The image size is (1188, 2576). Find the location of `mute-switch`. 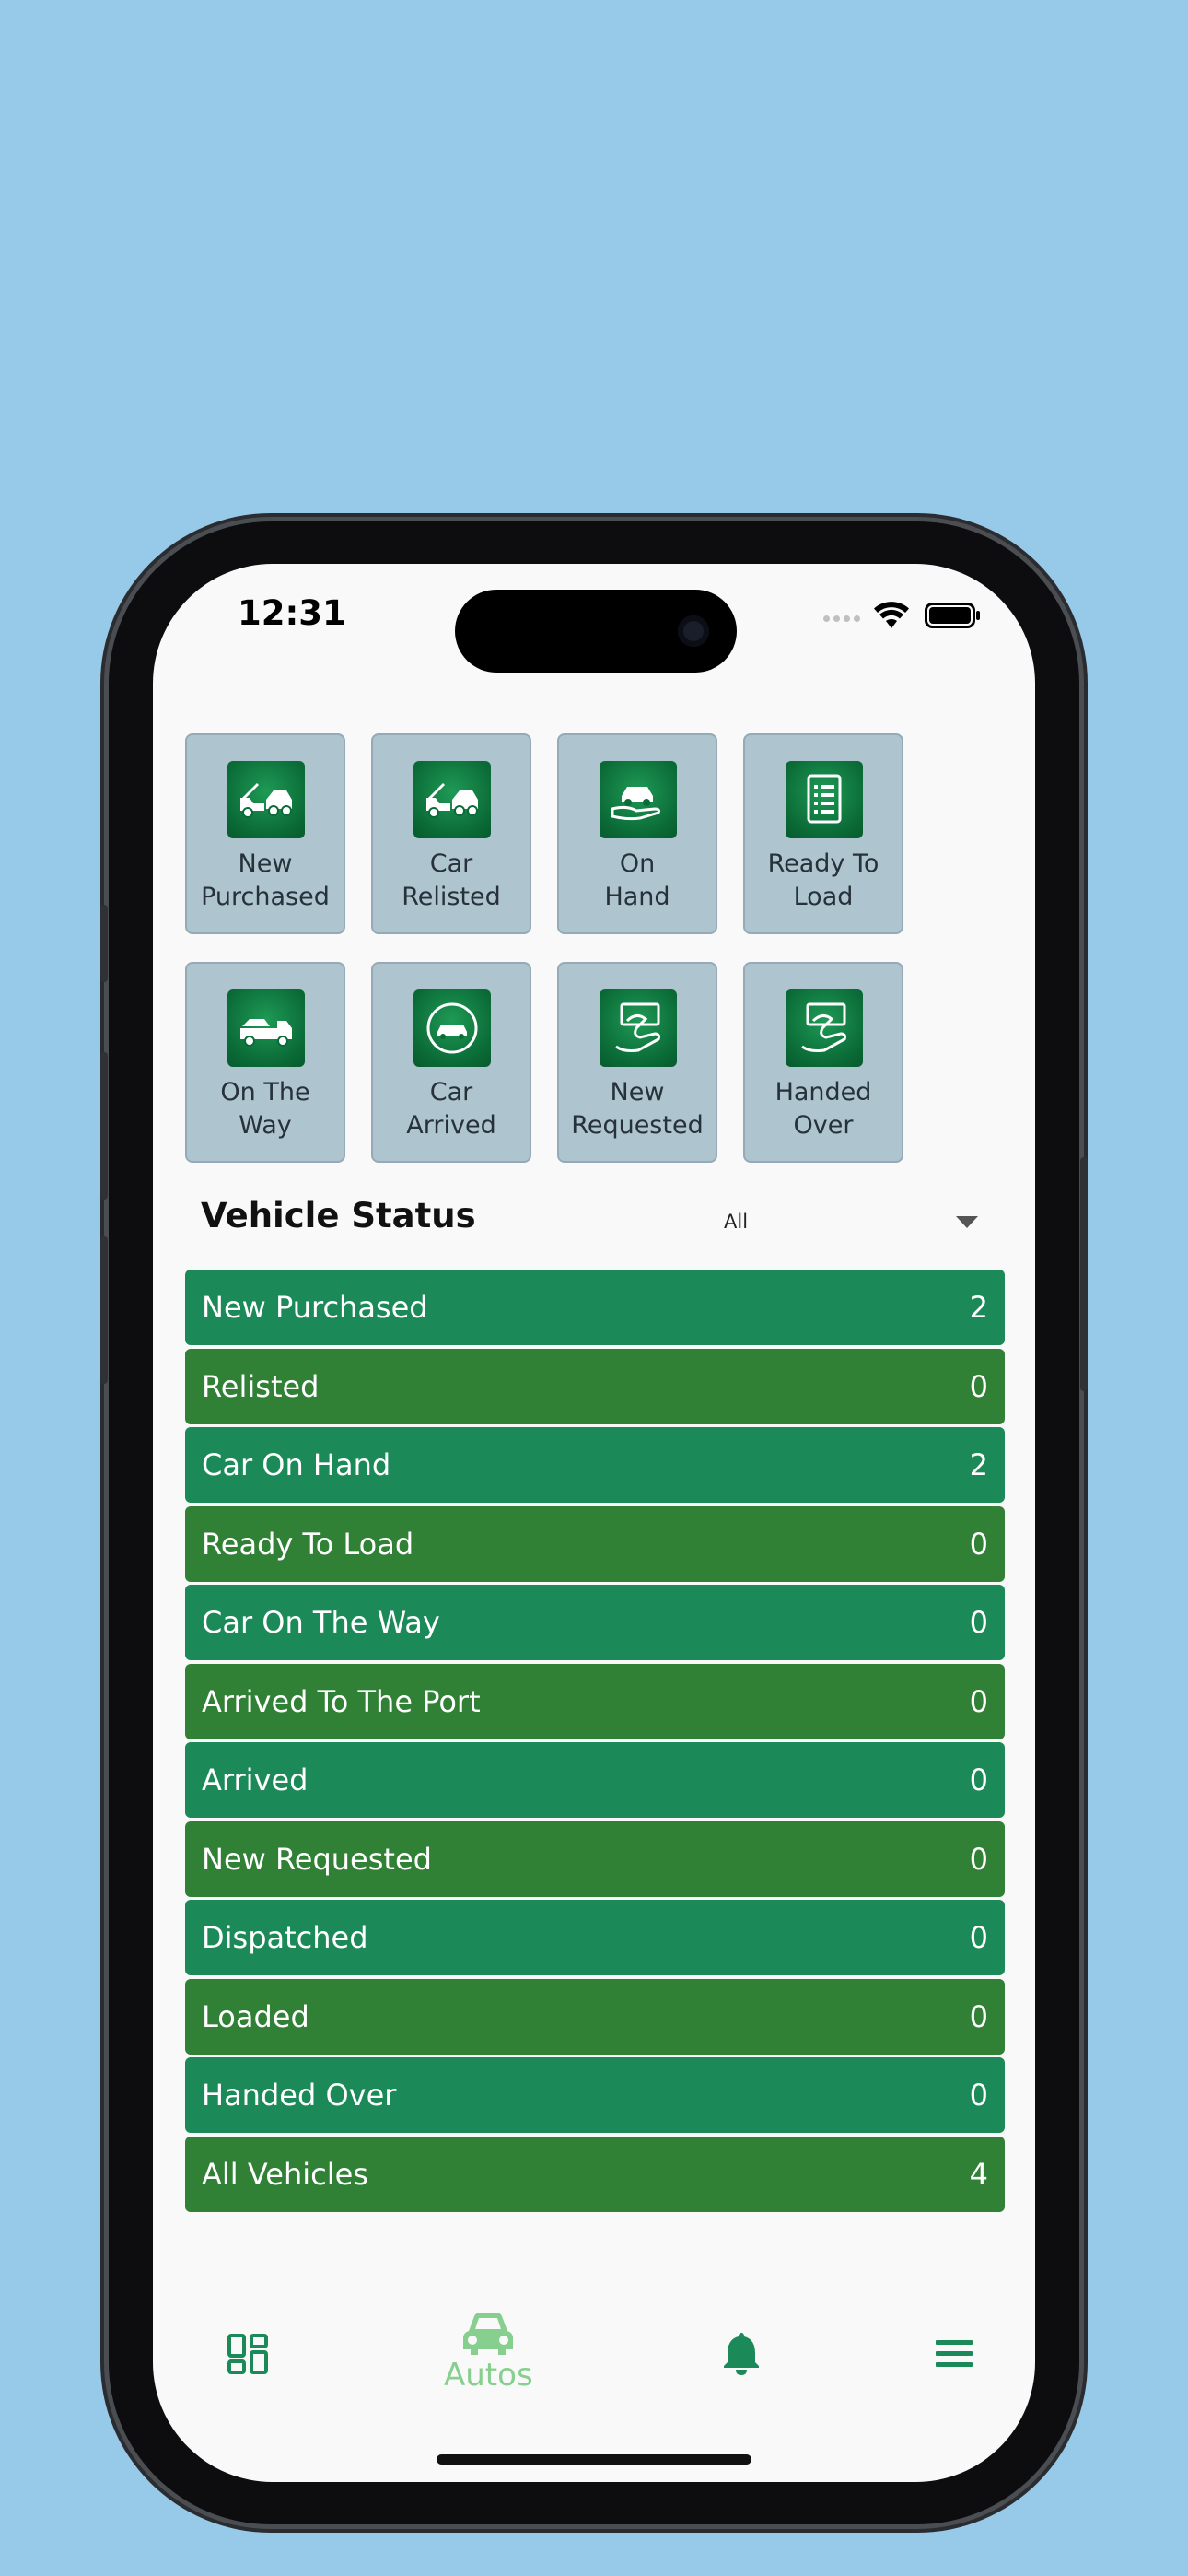

mute-switch is located at coordinates (104, 943).